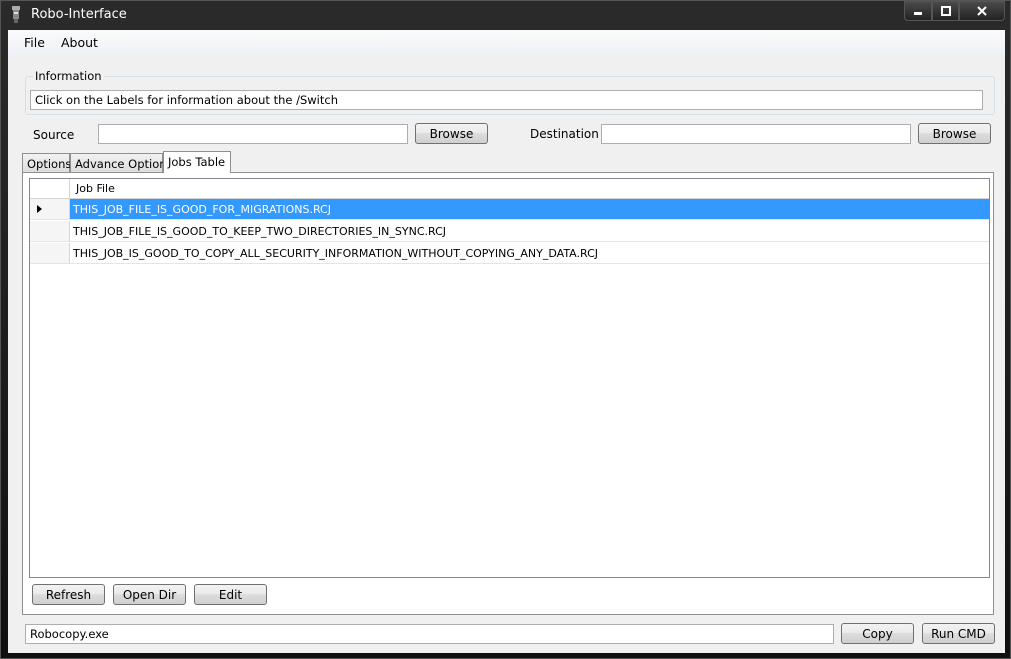  I want to click on current-row-arrow-icon, so click(39, 209).